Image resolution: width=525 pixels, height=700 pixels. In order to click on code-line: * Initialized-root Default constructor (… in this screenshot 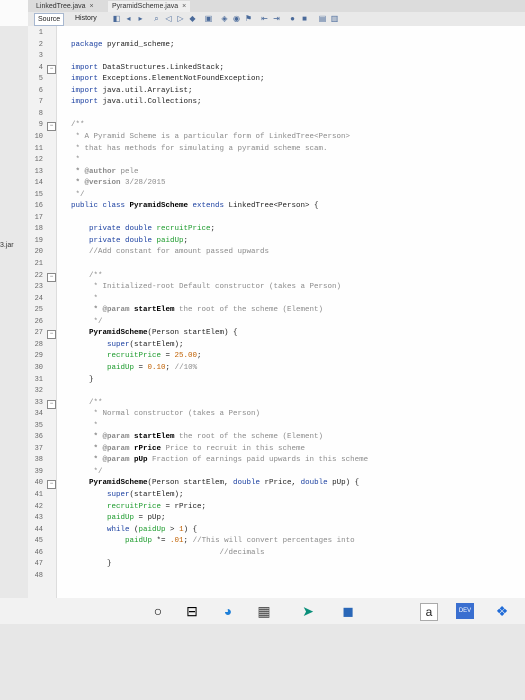, I will do `click(206, 287)`.